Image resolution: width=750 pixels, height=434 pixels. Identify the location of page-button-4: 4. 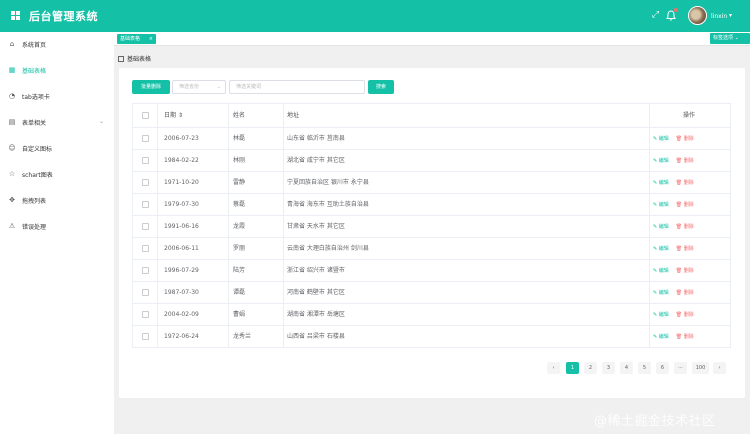
(626, 368).